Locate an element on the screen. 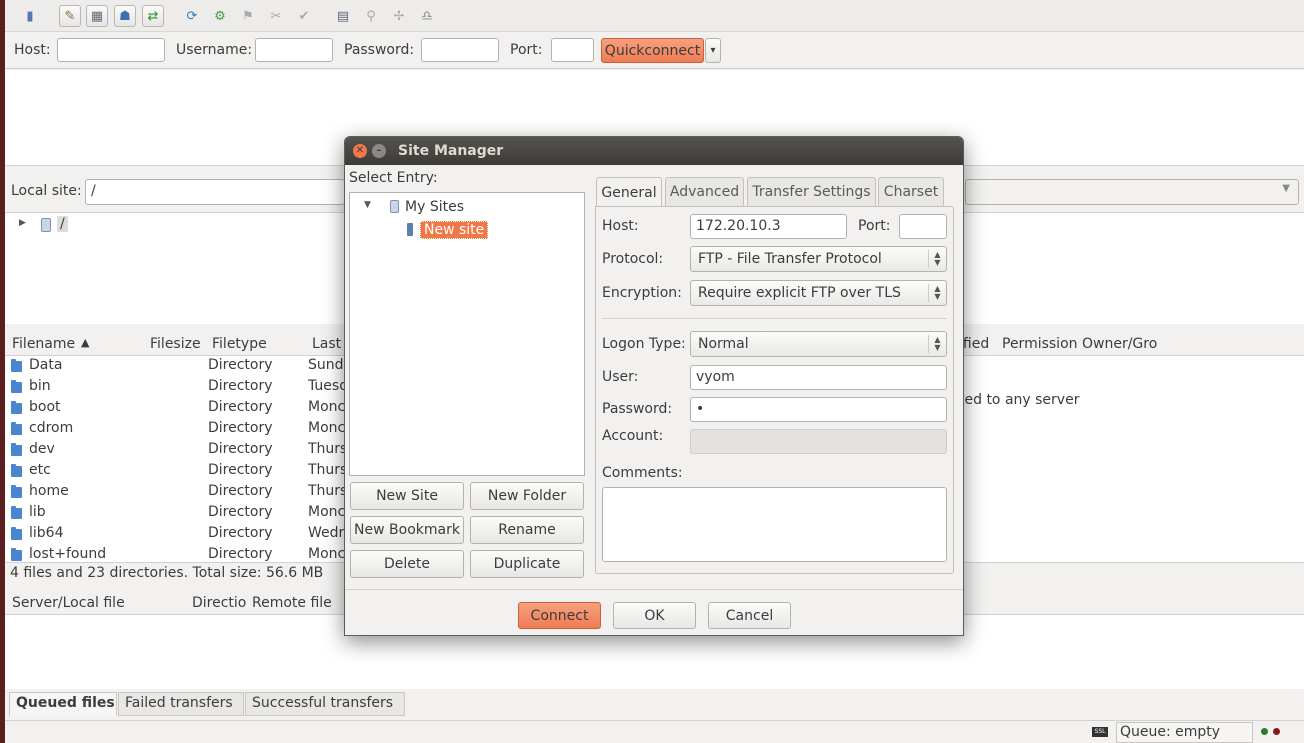  ok-button: OK is located at coordinates (654, 615).